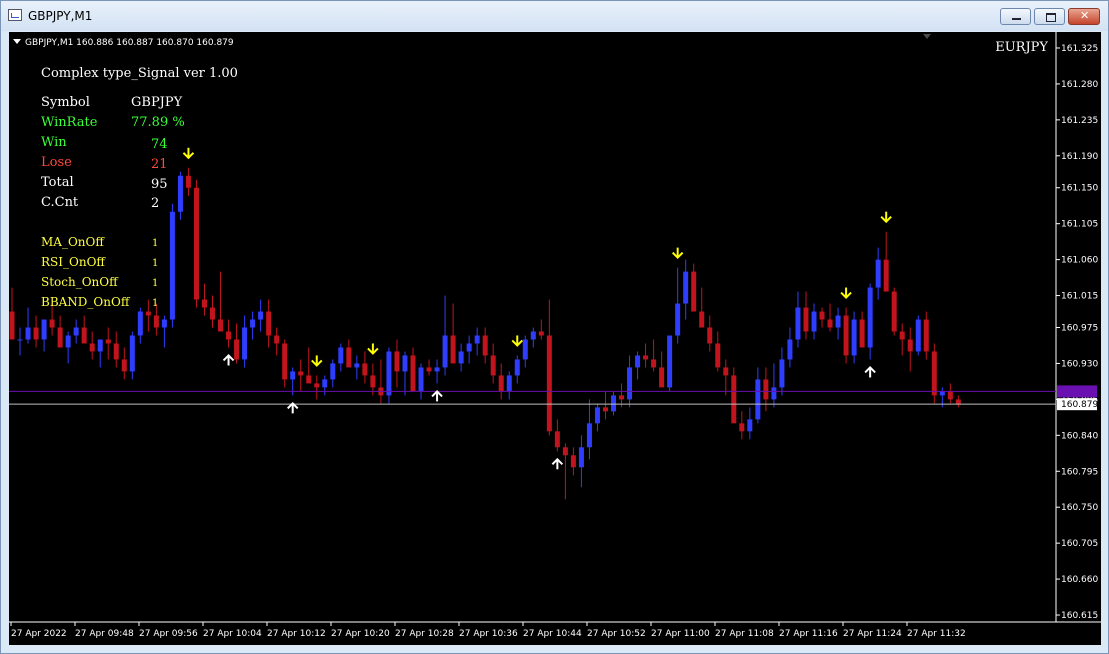 This screenshot has width=1109, height=654. I want to click on title-bar: GBPJPY,M1, so click(554, 16).